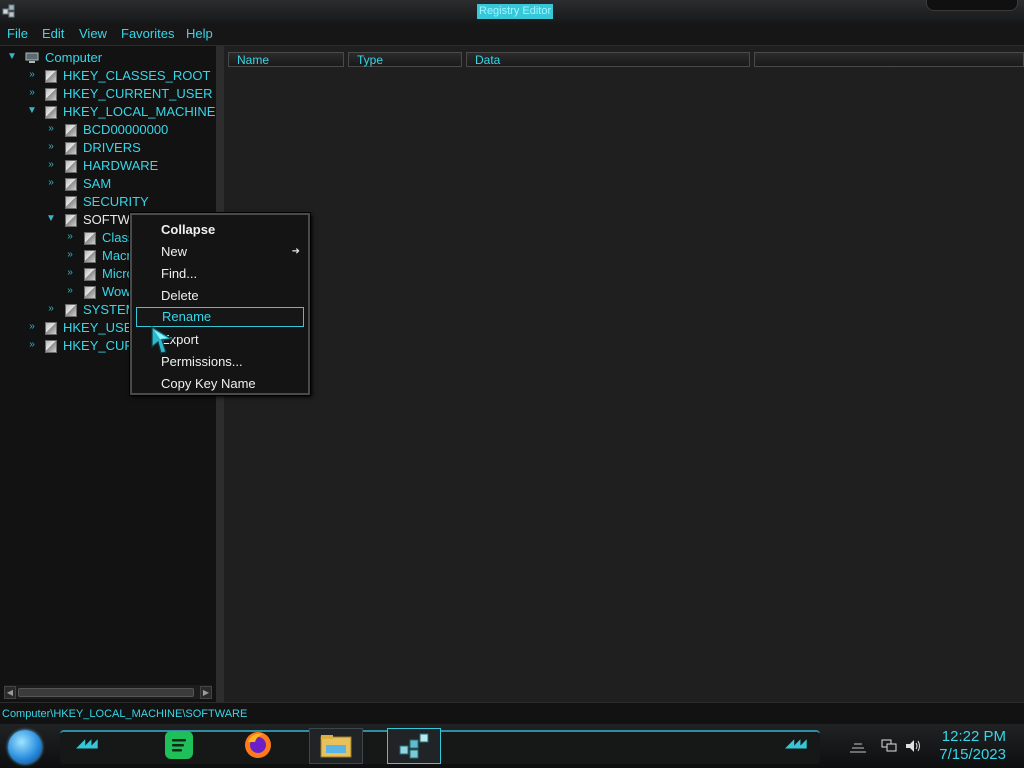 The image size is (1024, 768). I want to click on clock-time: 12:22 PM, so click(973, 736).